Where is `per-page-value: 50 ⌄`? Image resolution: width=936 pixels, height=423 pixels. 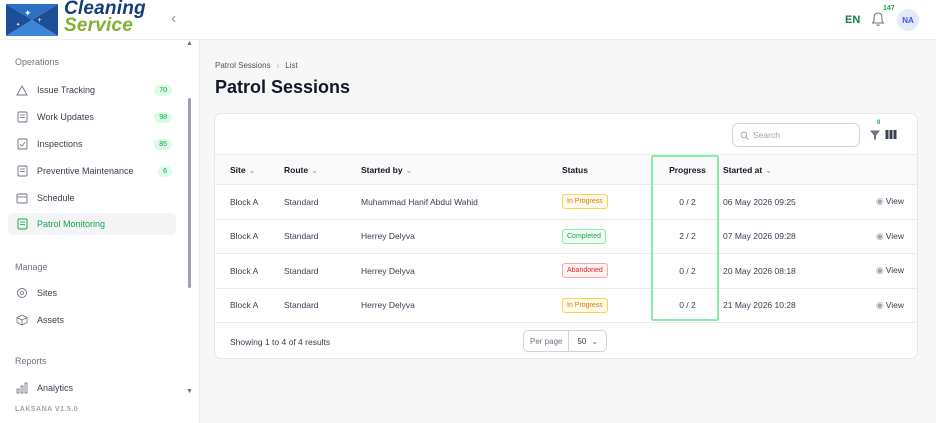
per-page-value: 50 ⌄ is located at coordinates (587, 341).